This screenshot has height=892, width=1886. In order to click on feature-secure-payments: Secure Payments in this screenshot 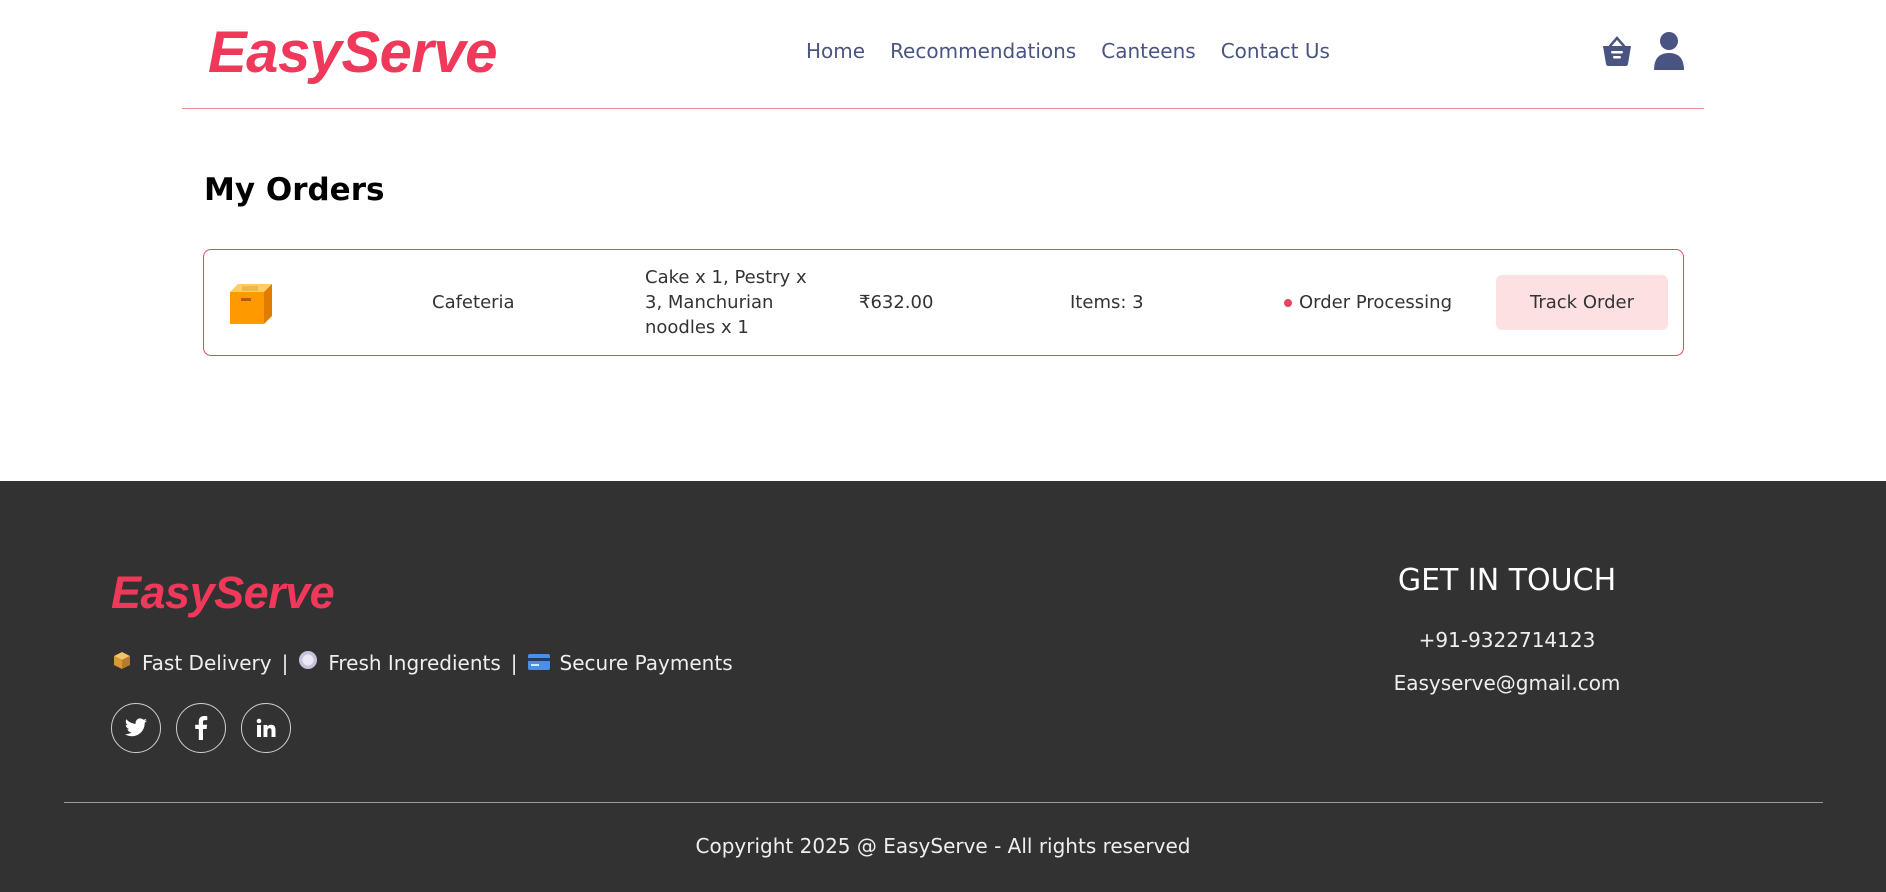, I will do `click(630, 663)`.